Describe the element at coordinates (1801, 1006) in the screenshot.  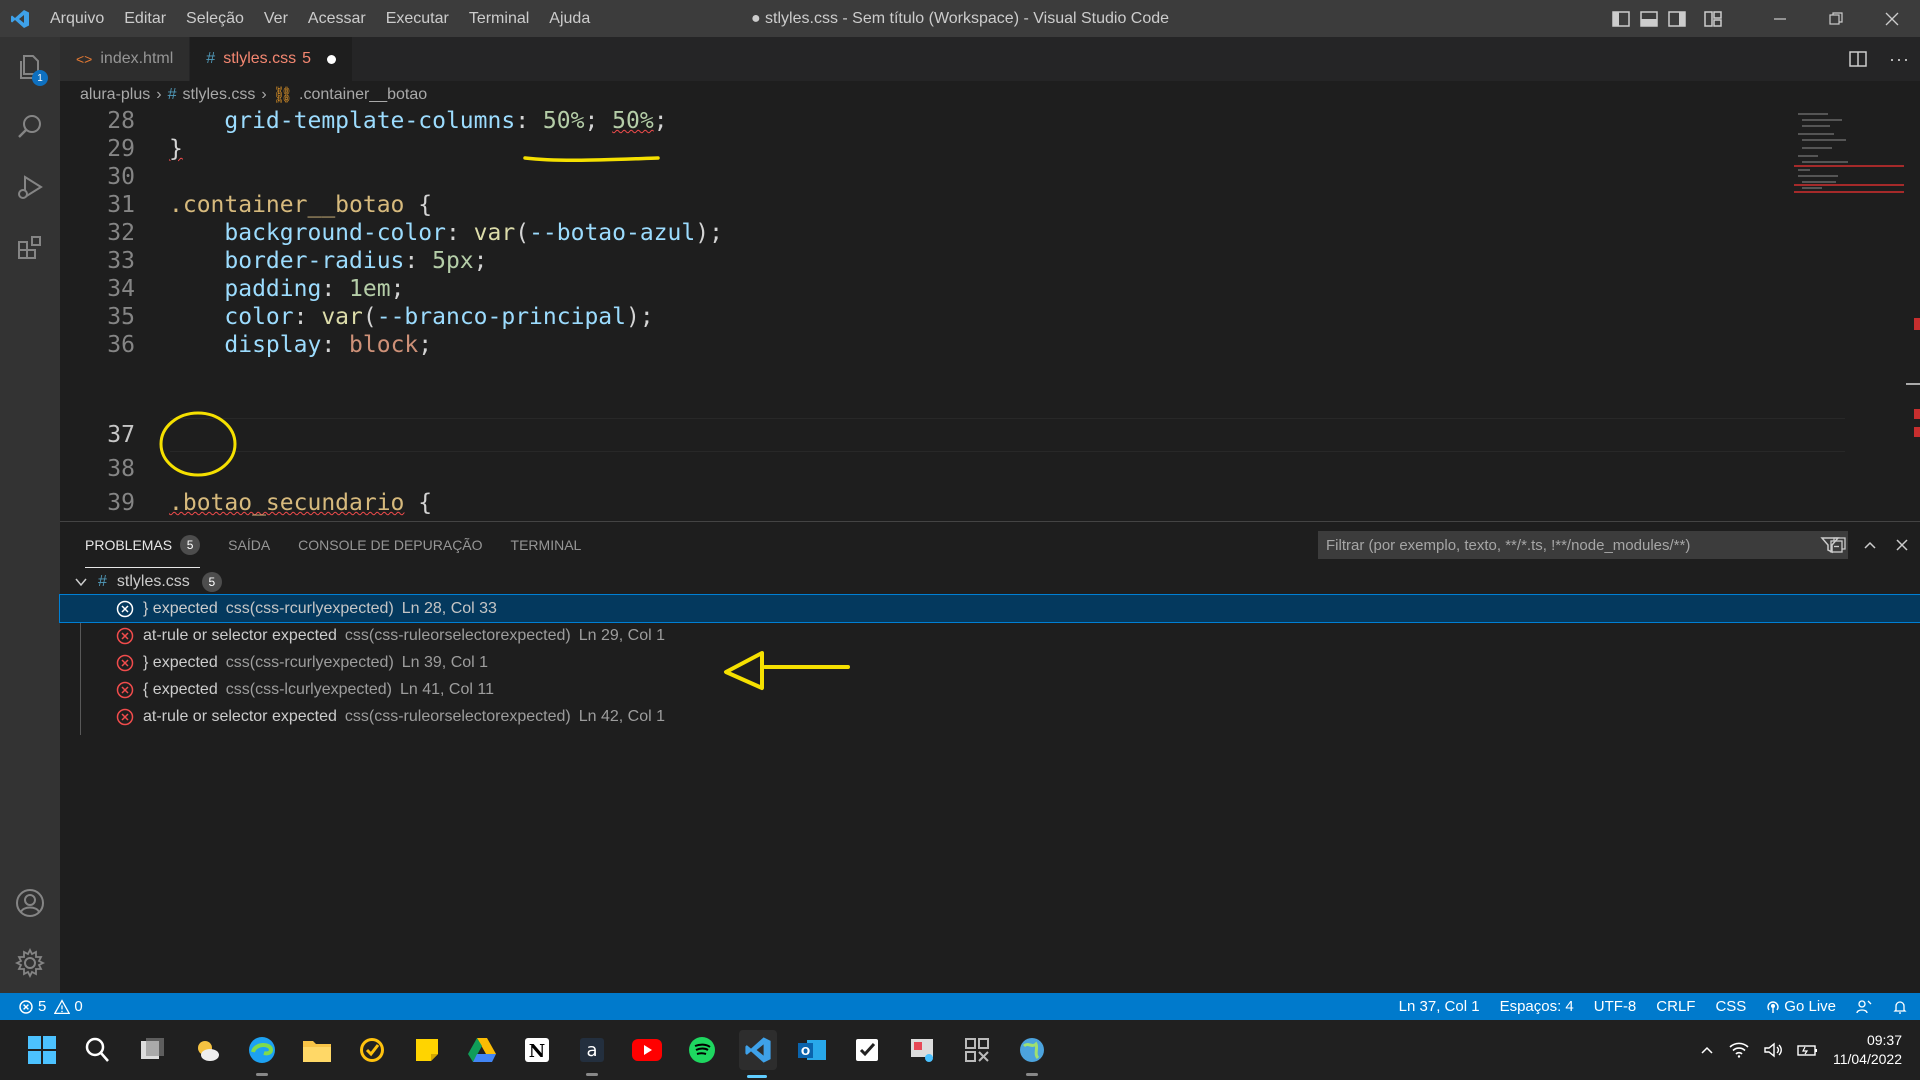
I see `go-live-button: Go Live` at that location.